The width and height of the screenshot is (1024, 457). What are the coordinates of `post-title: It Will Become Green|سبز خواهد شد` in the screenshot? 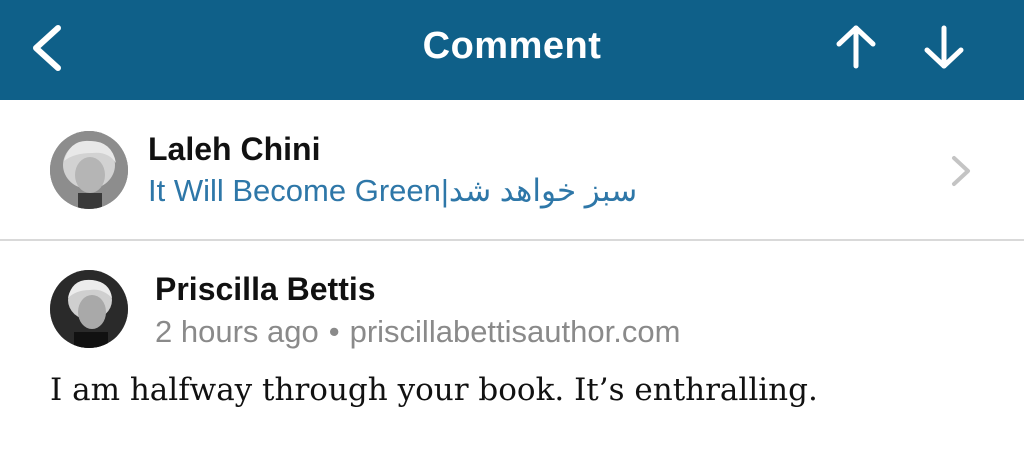 It's located at (392, 191).